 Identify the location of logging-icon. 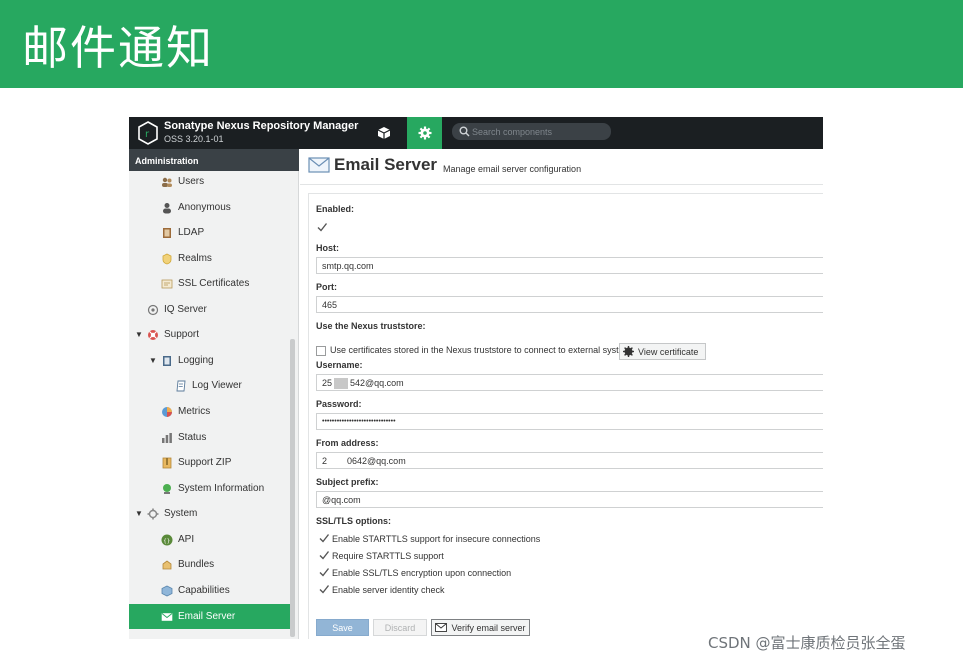
(167, 361).